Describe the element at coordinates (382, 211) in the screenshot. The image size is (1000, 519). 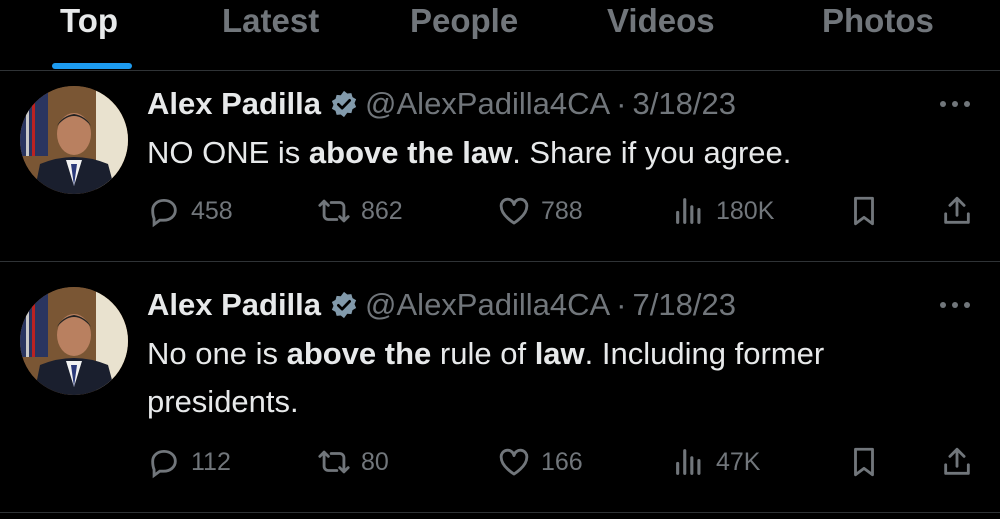
I see `repost-count: 862` at that location.